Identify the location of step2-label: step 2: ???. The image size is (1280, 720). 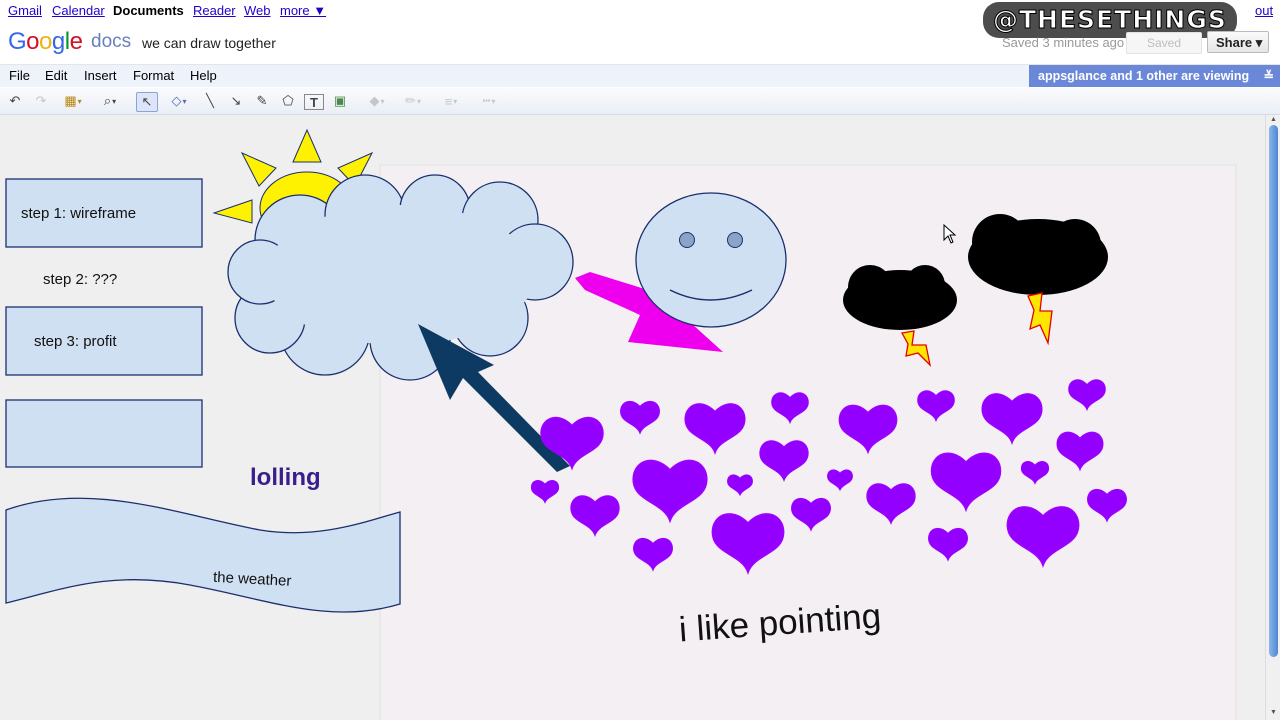
(80, 279).